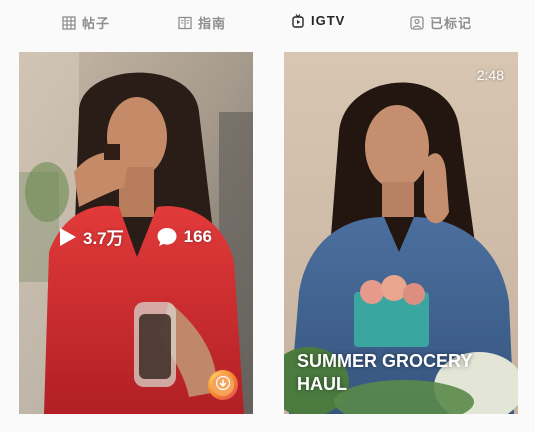  What do you see at coordinates (69, 22) in the screenshot?
I see `grid-icon` at bounding box center [69, 22].